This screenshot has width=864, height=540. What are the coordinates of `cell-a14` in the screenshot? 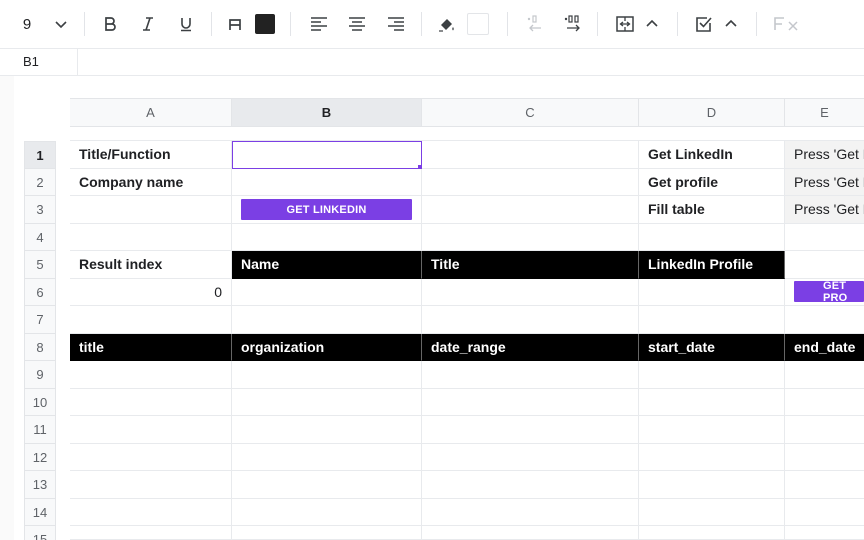 It's located at (151, 512).